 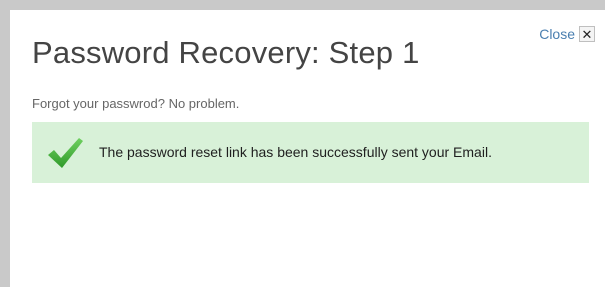 I want to click on dialog-title: Password Recovery: Step 1, so click(x=226, y=52).